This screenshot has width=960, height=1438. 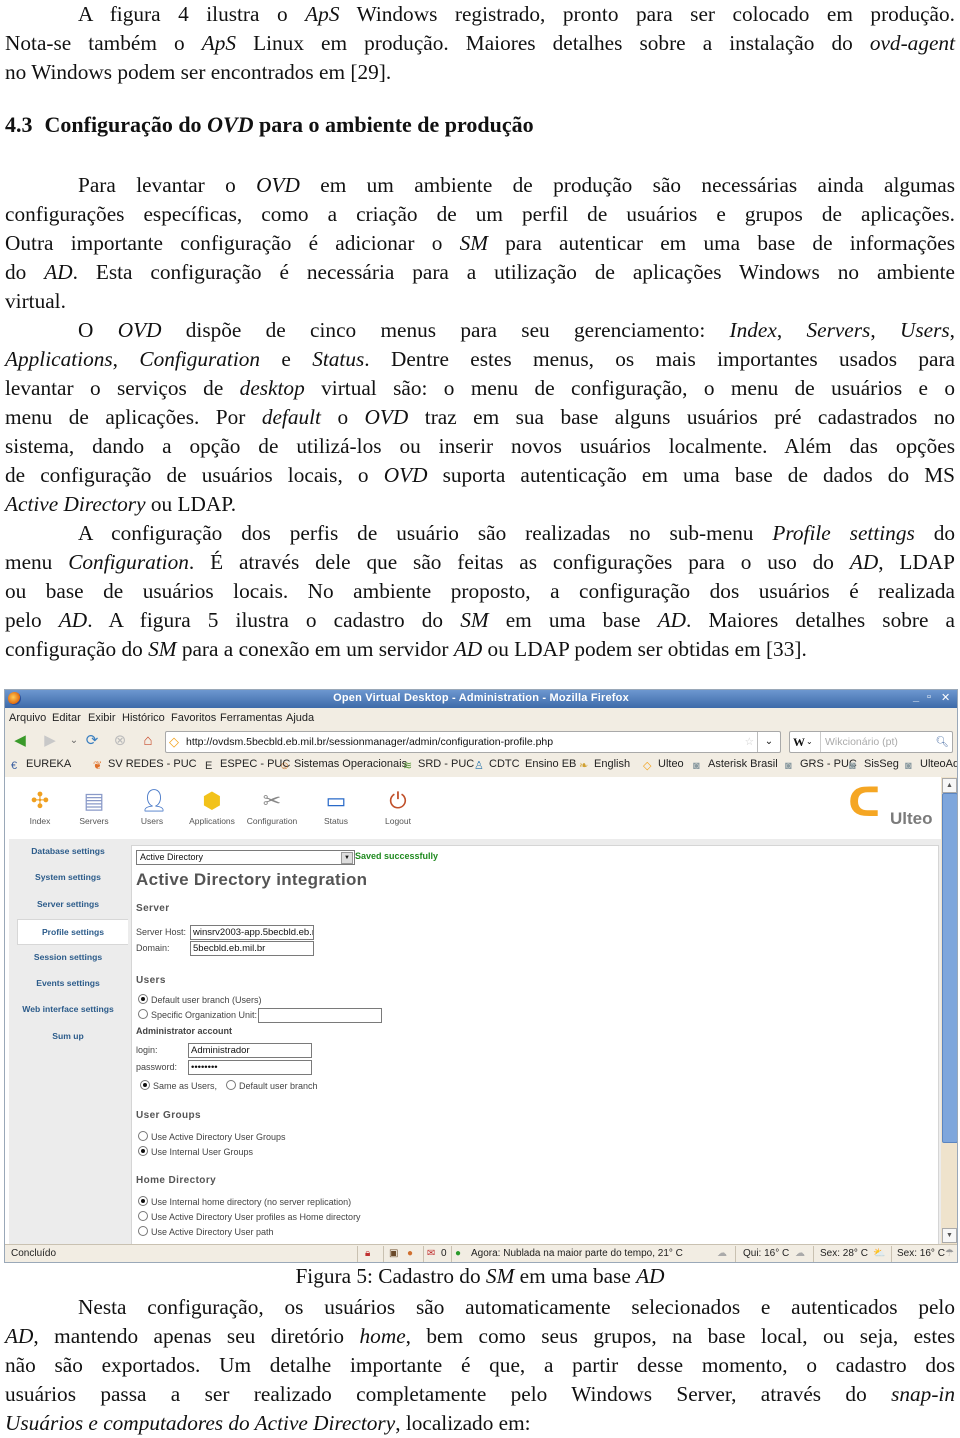 I want to click on menu-arquivo: Arquivo, so click(x=27, y=718).